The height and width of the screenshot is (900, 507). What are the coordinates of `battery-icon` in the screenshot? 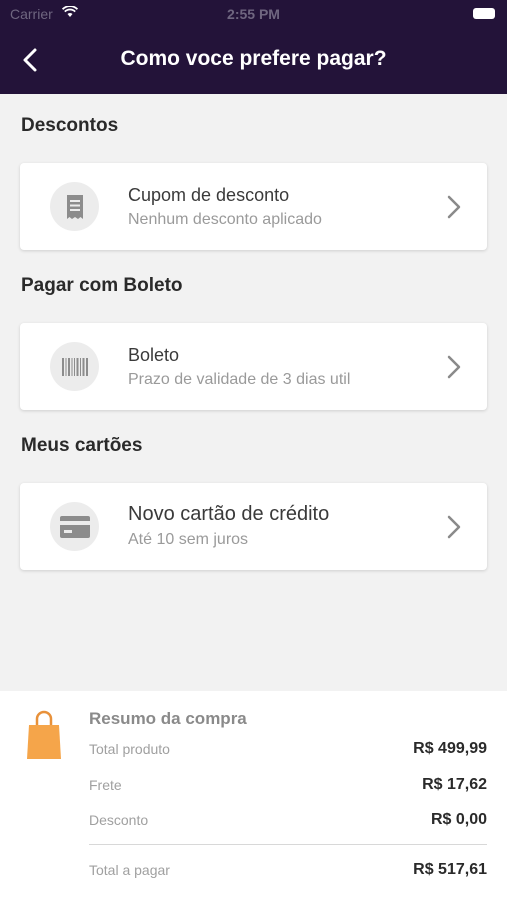 It's located at (484, 13).